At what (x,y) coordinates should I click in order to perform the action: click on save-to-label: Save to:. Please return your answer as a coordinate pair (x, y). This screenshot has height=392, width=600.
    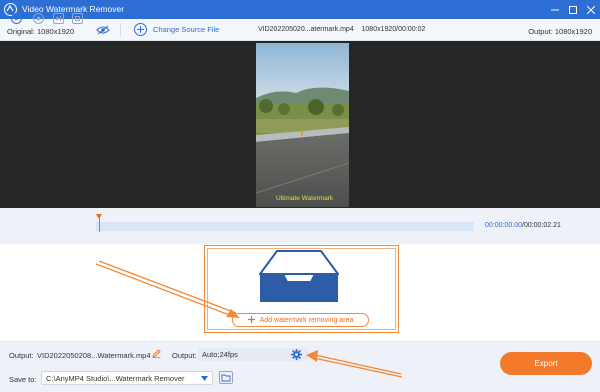
    Looking at the image, I should click on (23, 379).